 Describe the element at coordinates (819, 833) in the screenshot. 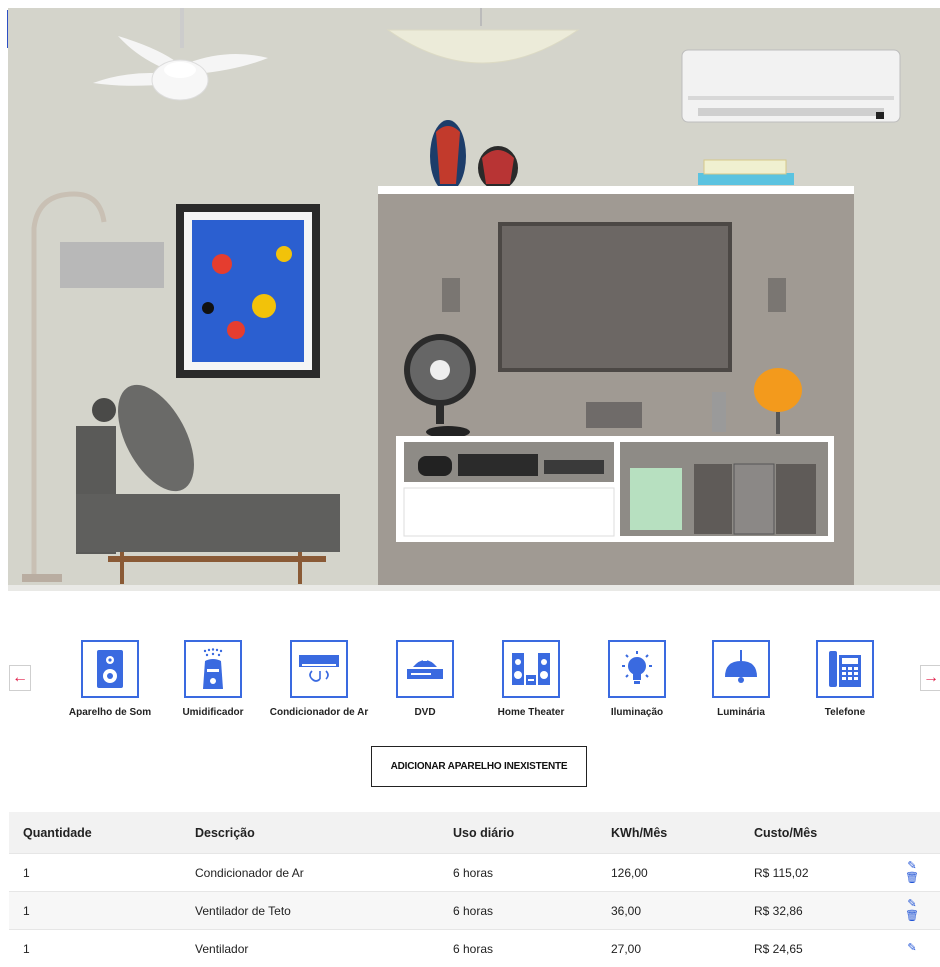

I see `header-custo-mes: Custo/Mês` at that location.